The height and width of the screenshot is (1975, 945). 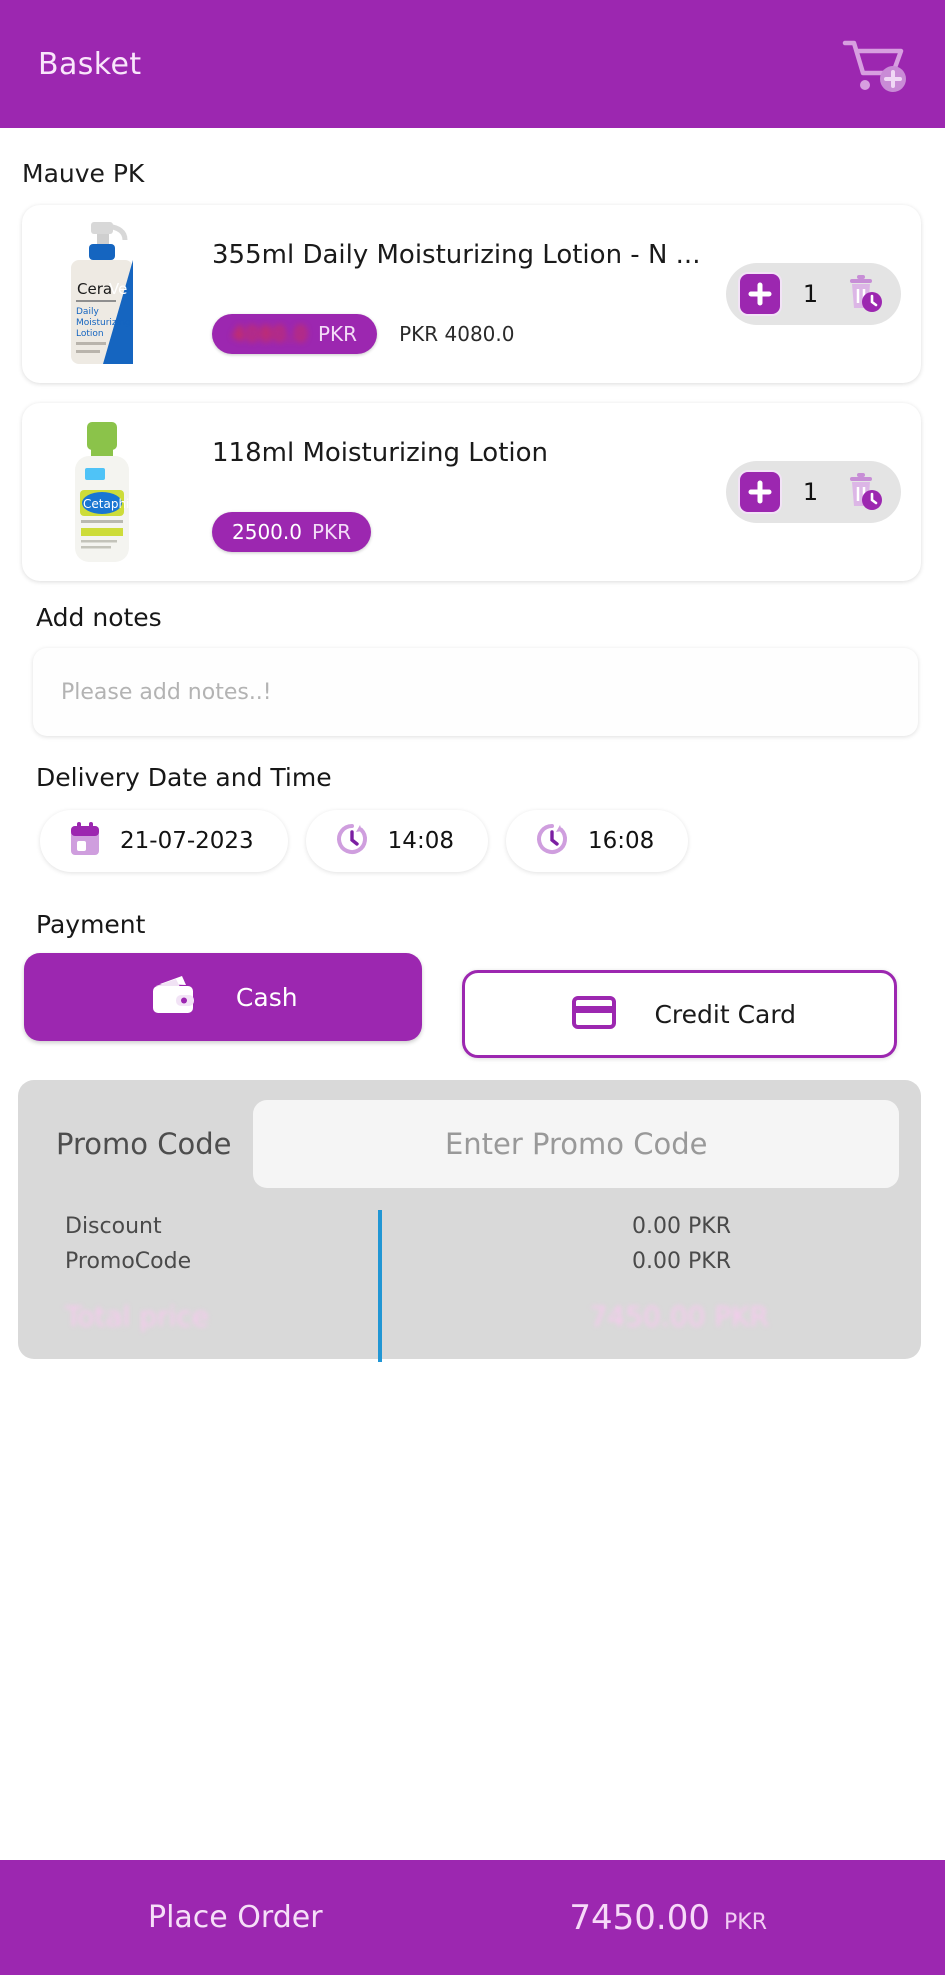 What do you see at coordinates (166, 692) in the screenshot?
I see `notes-placeholder: Please add notes..!` at bounding box center [166, 692].